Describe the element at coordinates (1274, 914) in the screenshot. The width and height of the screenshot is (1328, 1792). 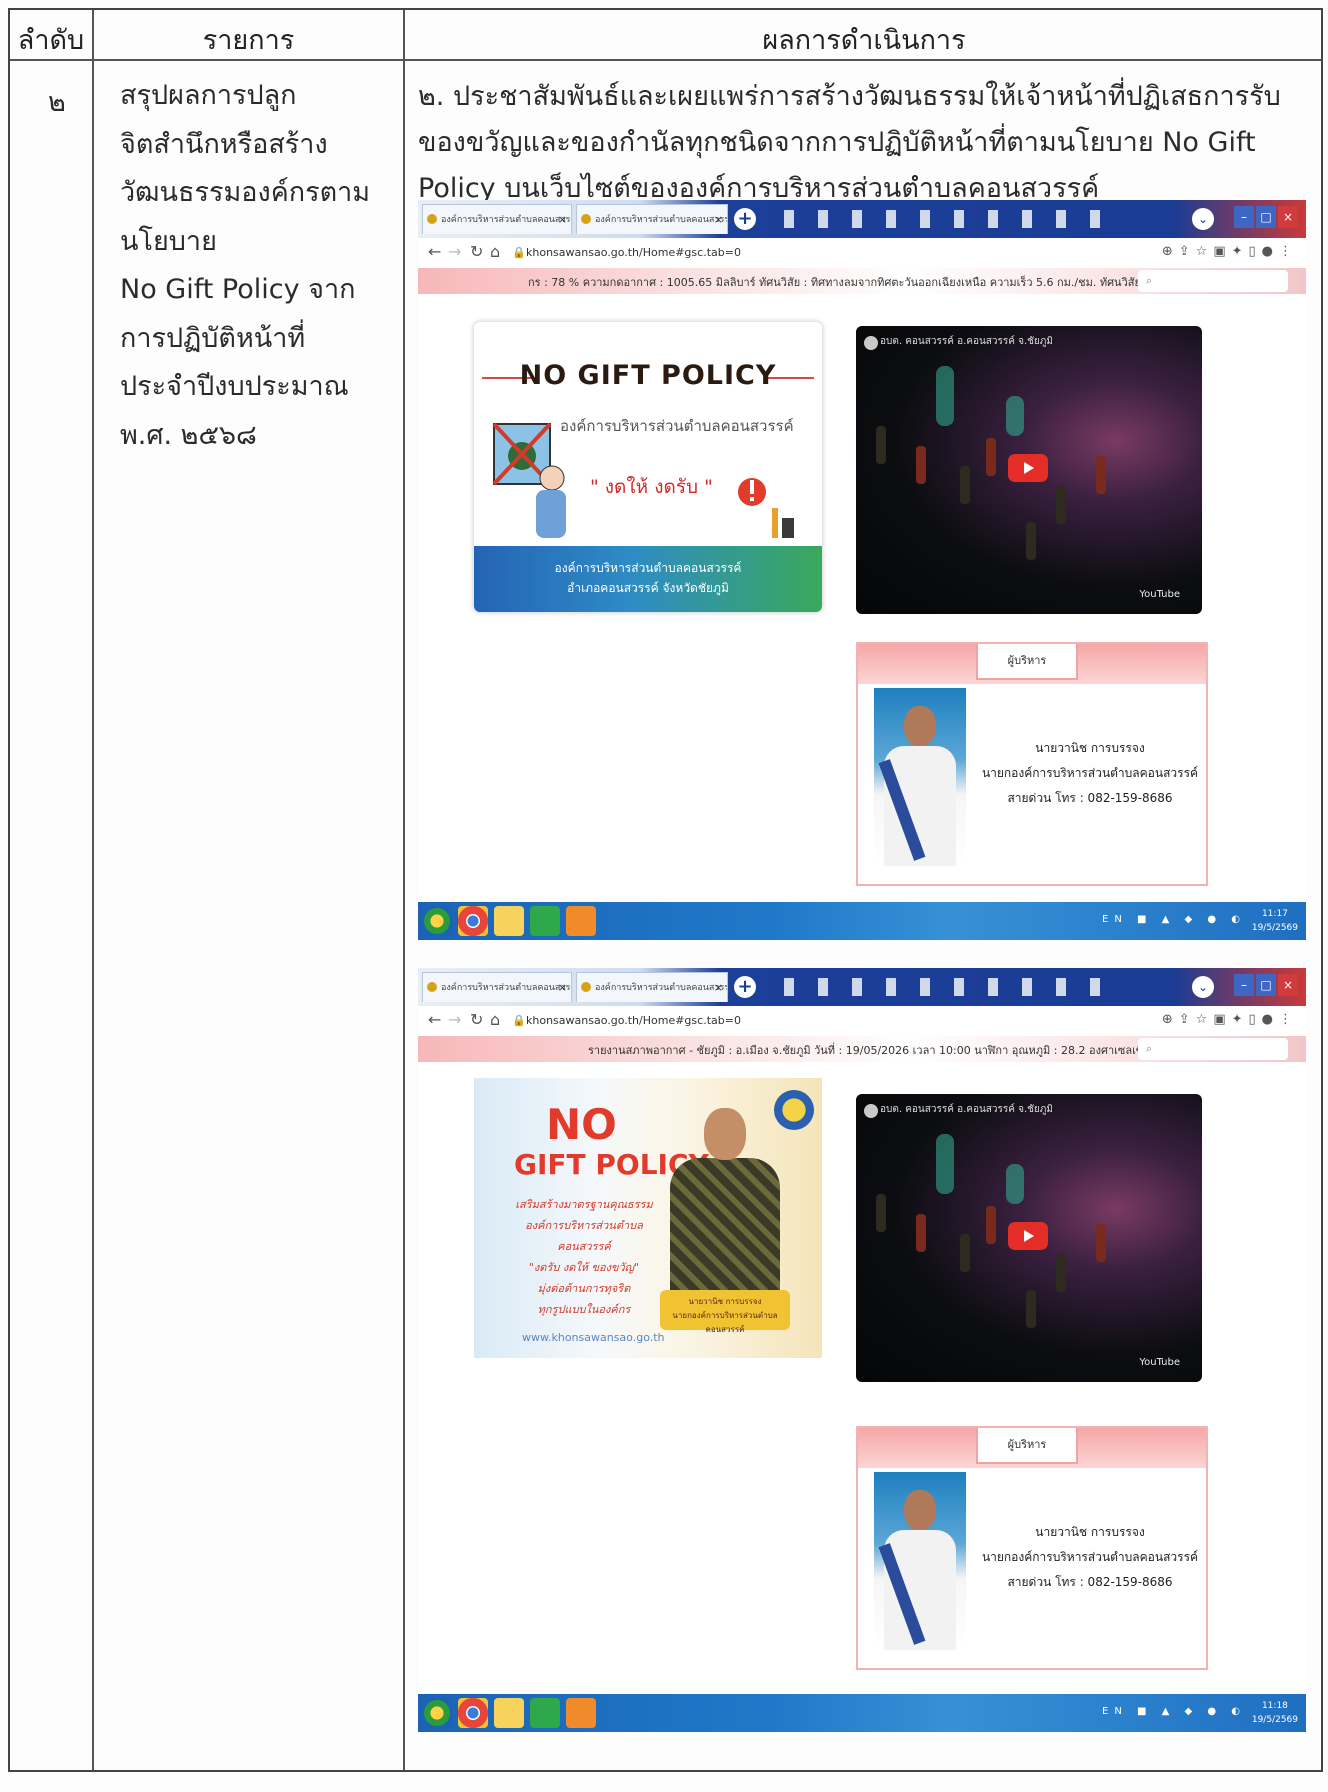
I see `clock-time: 11:17` at that location.